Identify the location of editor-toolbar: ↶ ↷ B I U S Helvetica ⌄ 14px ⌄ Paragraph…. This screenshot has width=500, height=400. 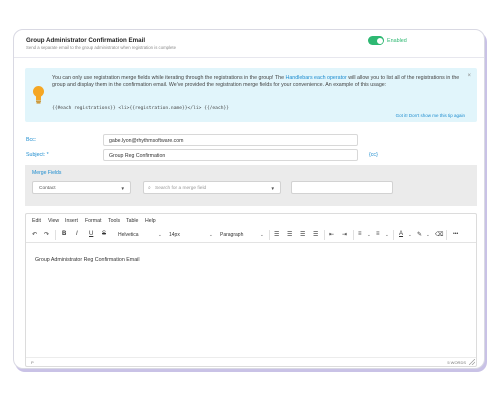
(251, 235).